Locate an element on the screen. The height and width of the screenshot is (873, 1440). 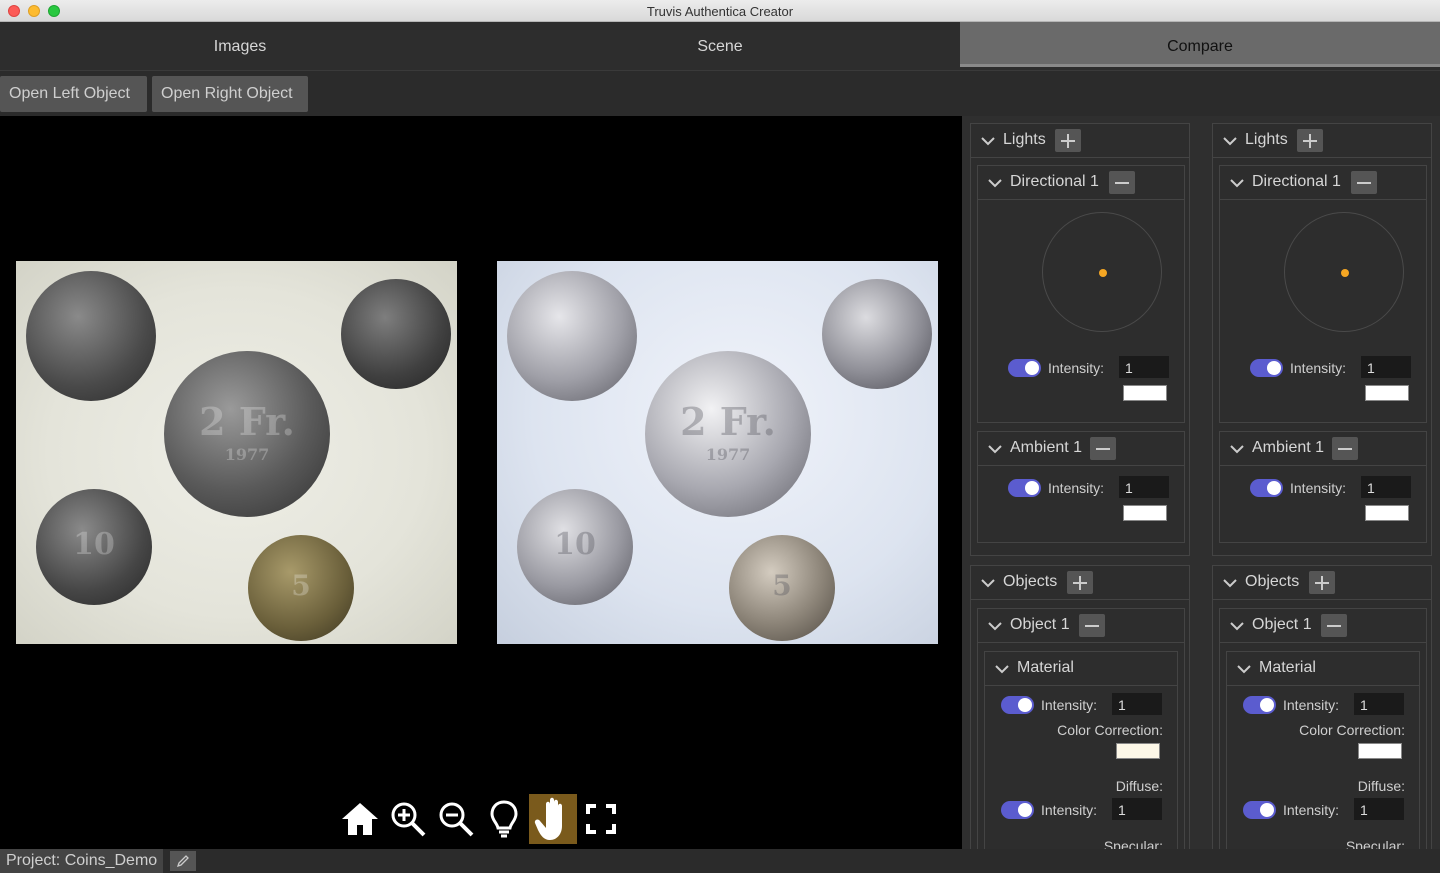
left-ambient-toggle is located at coordinates (1024, 488).